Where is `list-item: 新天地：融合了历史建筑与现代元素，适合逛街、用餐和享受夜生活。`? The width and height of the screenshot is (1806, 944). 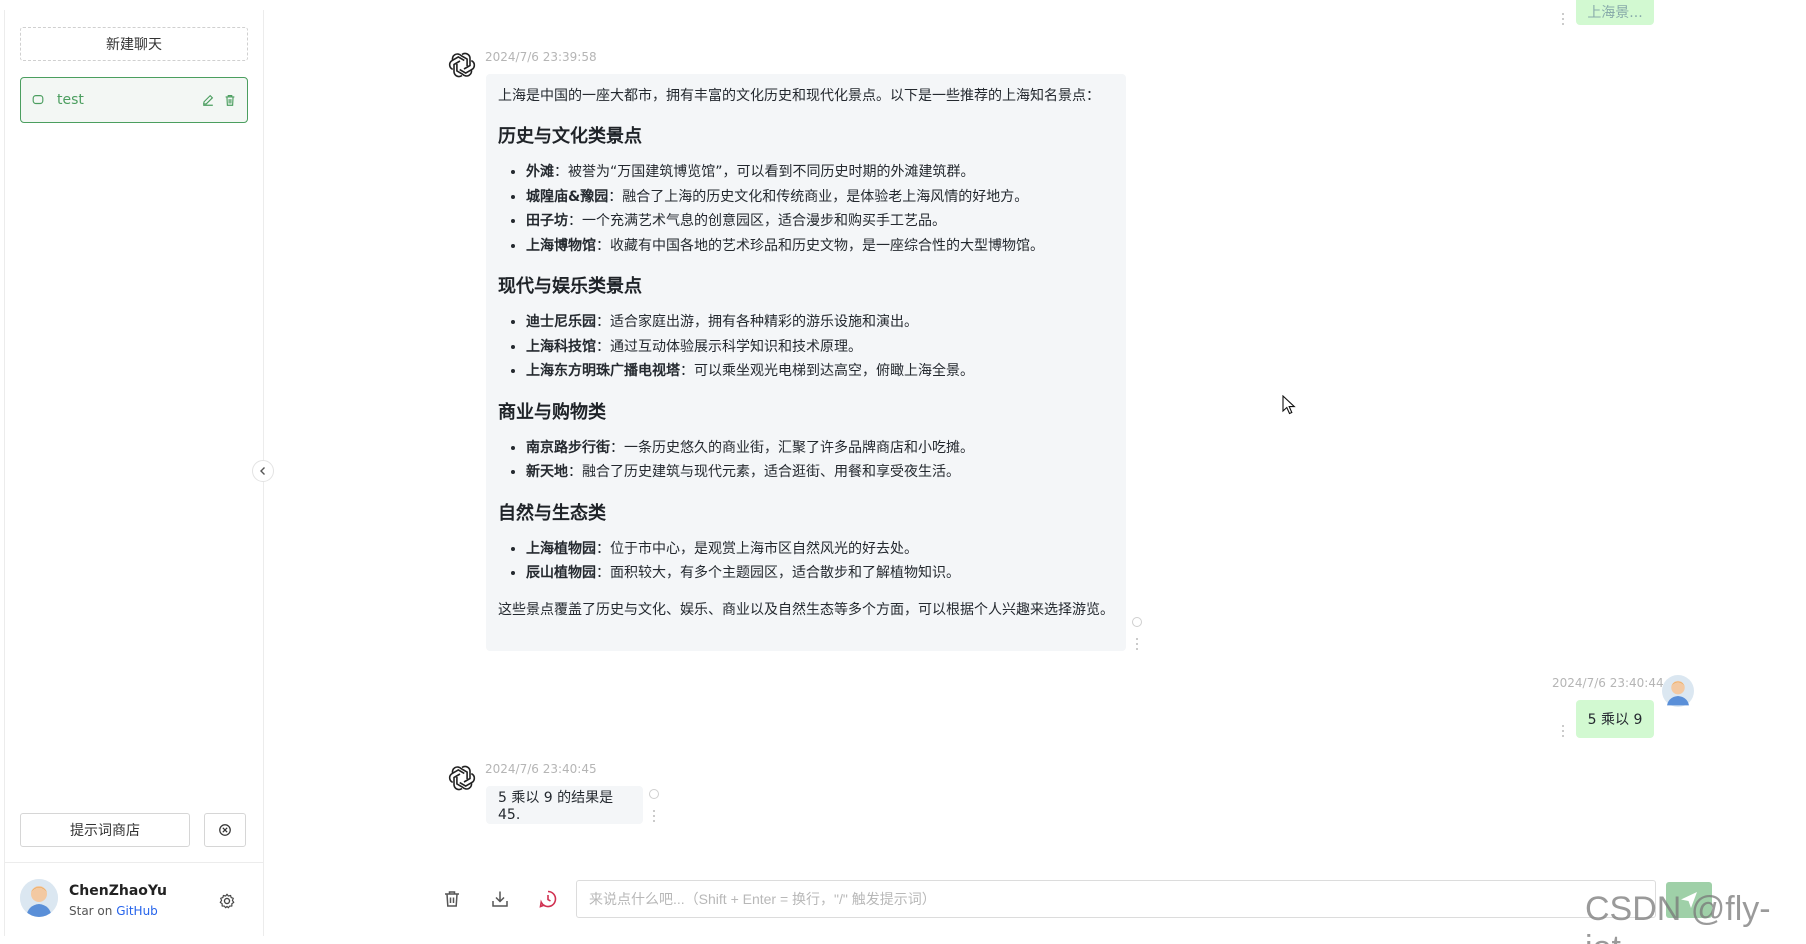
list-item: 新天地：融合了历史建筑与现代元素，适合逛街、用餐和享受夜生活。 is located at coordinates (820, 472).